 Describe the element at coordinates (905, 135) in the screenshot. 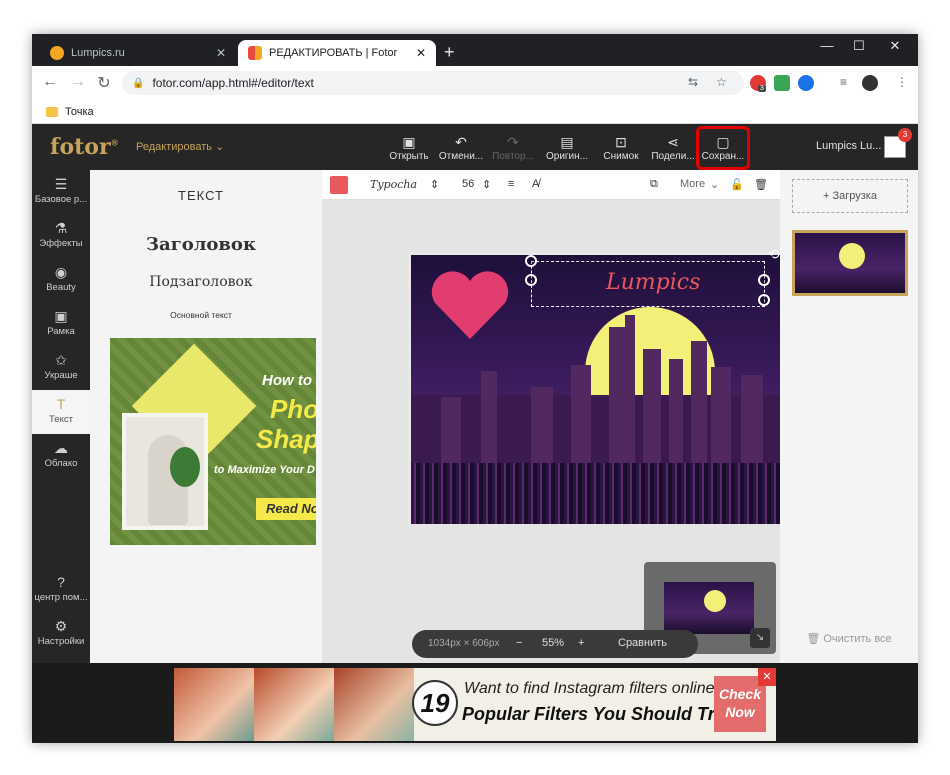

I see `notification-badge: 3` at that location.